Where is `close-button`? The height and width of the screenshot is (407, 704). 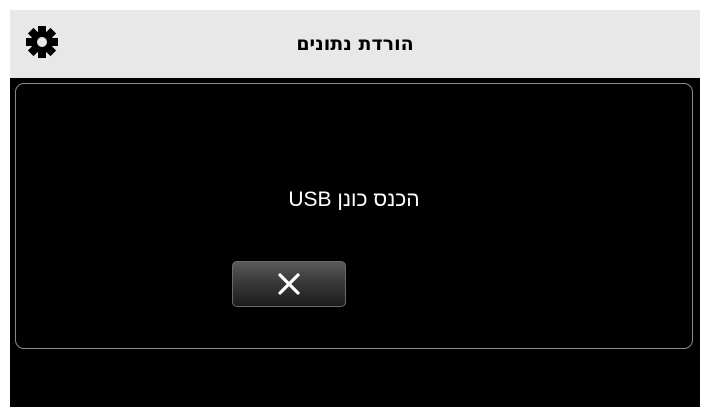
close-button is located at coordinates (289, 284).